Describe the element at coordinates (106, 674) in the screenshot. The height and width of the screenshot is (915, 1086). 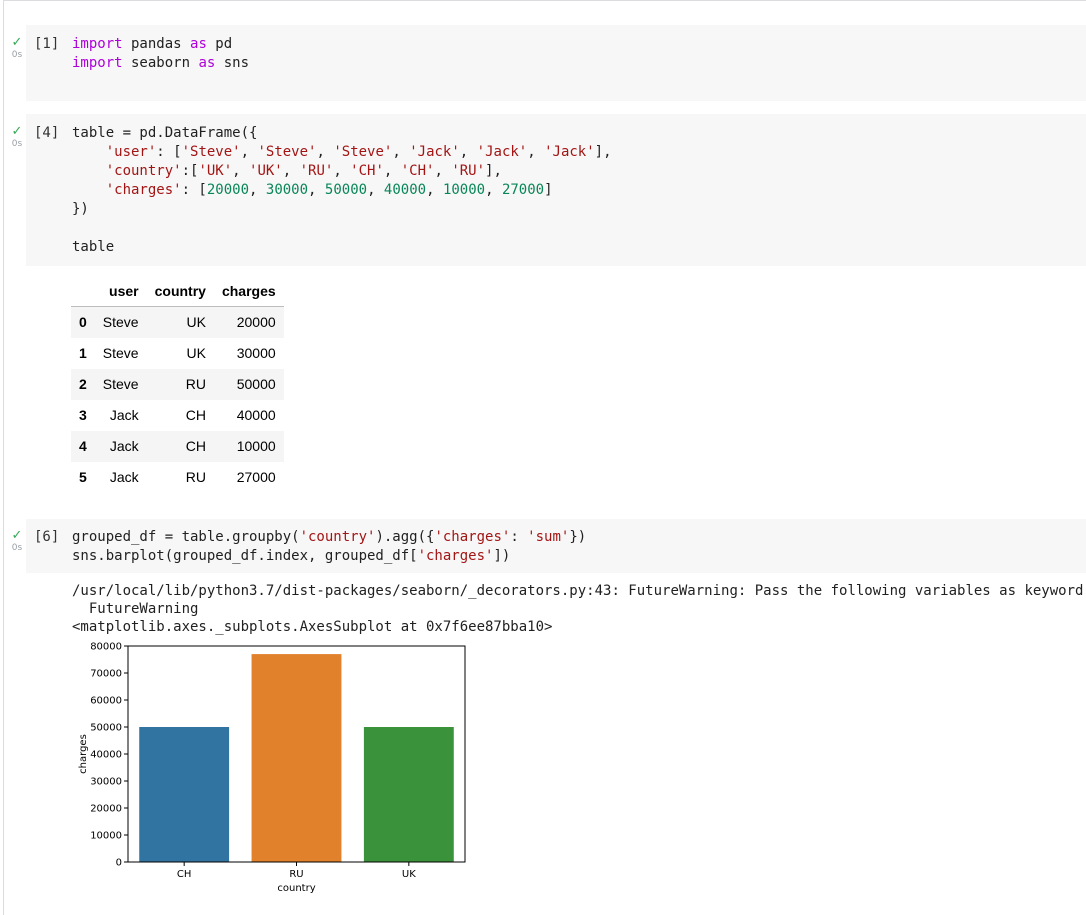
I see `y-tick-label: 70000` at that location.